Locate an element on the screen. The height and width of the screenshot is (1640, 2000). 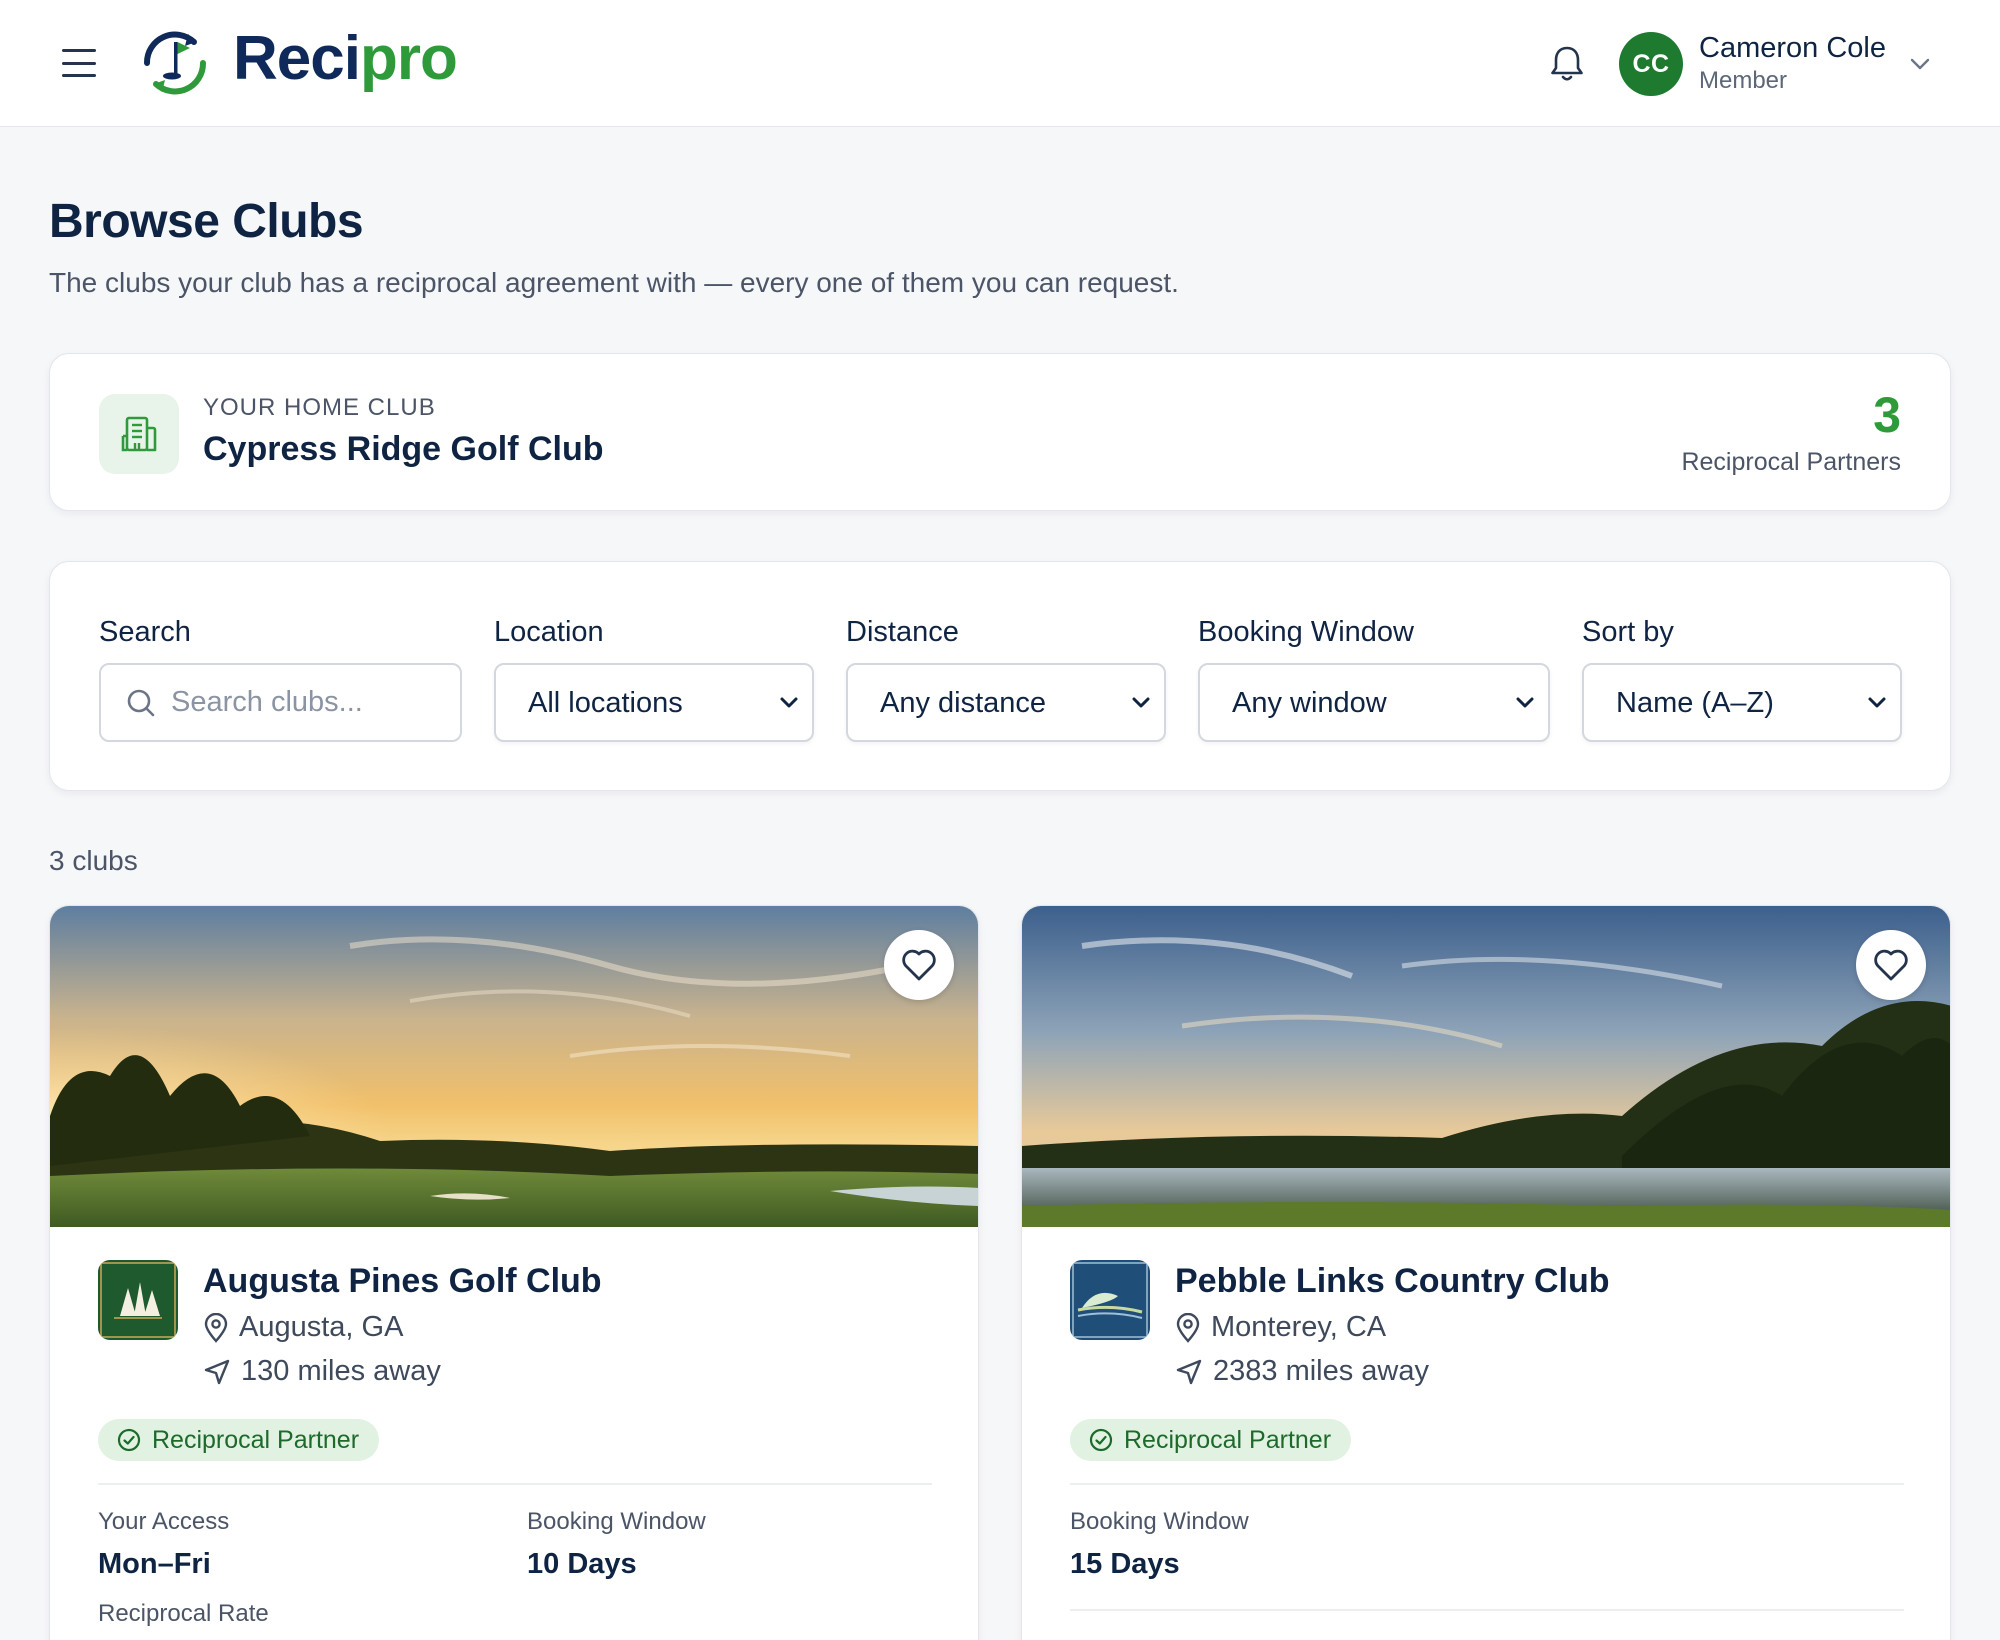
reciprocal-partners-label: Reciprocal Partners is located at coordinates (1791, 462).